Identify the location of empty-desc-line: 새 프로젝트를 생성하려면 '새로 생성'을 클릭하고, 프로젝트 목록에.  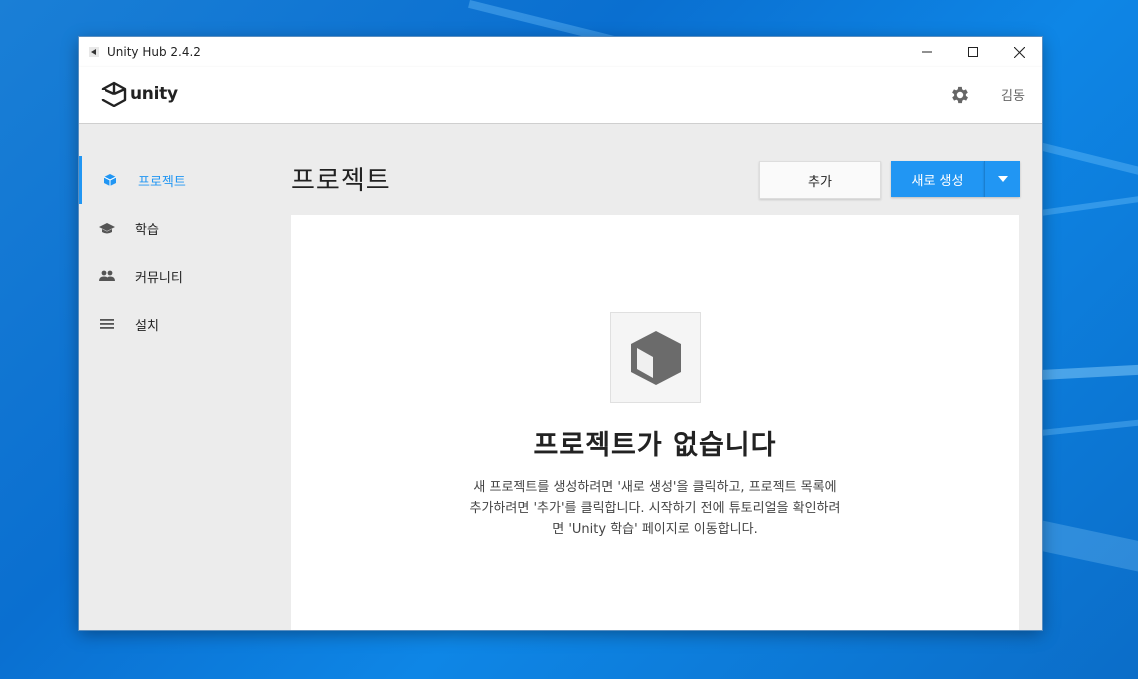
(655, 487).